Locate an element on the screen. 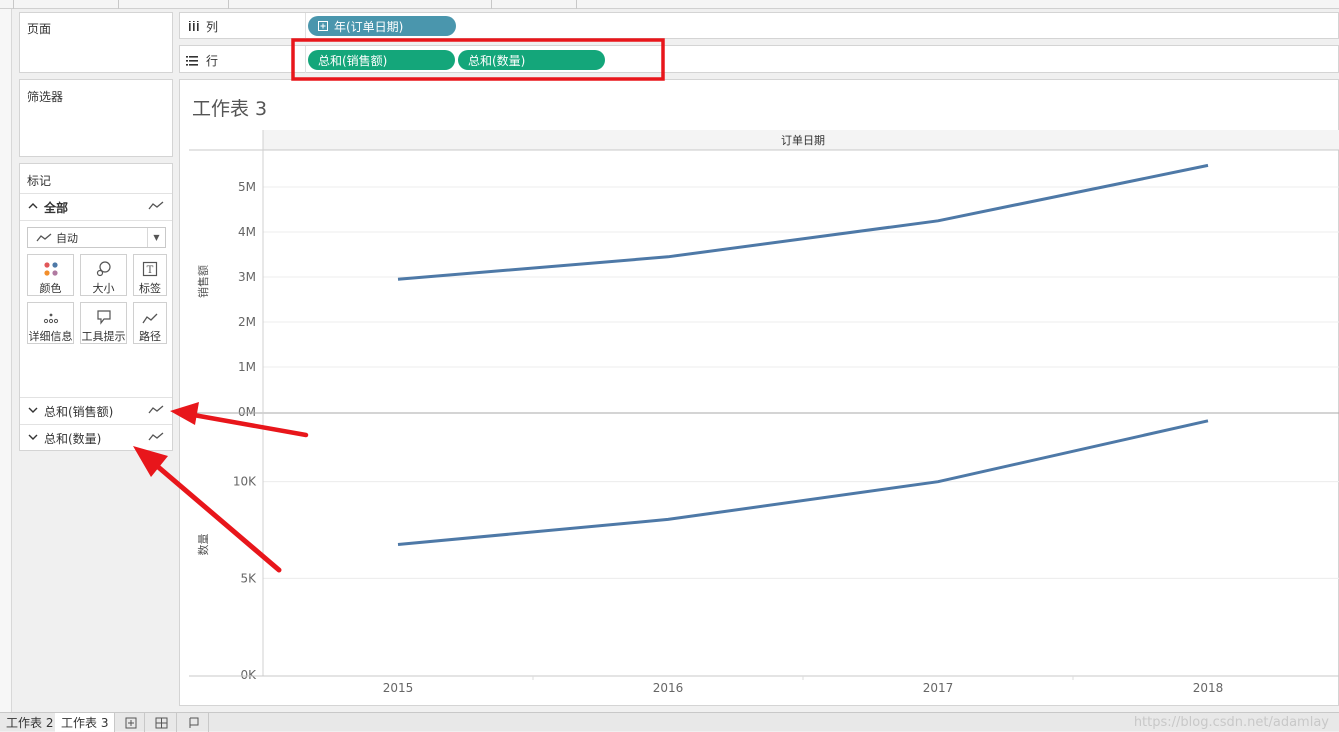 This screenshot has height=732, width=1339. y-tick-label: 5M is located at coordinates (247, 187).